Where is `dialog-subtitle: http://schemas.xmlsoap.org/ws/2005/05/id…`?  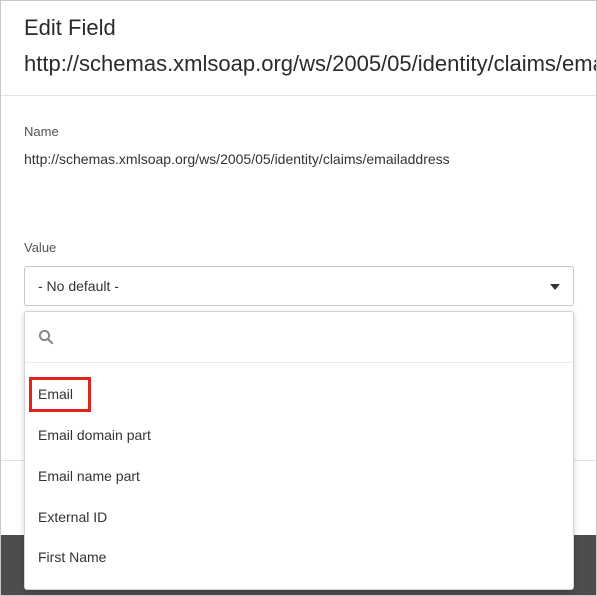 dialog-subtitle: http://schemas.xmlsoap.org/ws/2005/05/id… is located at coordinates (310, 63).